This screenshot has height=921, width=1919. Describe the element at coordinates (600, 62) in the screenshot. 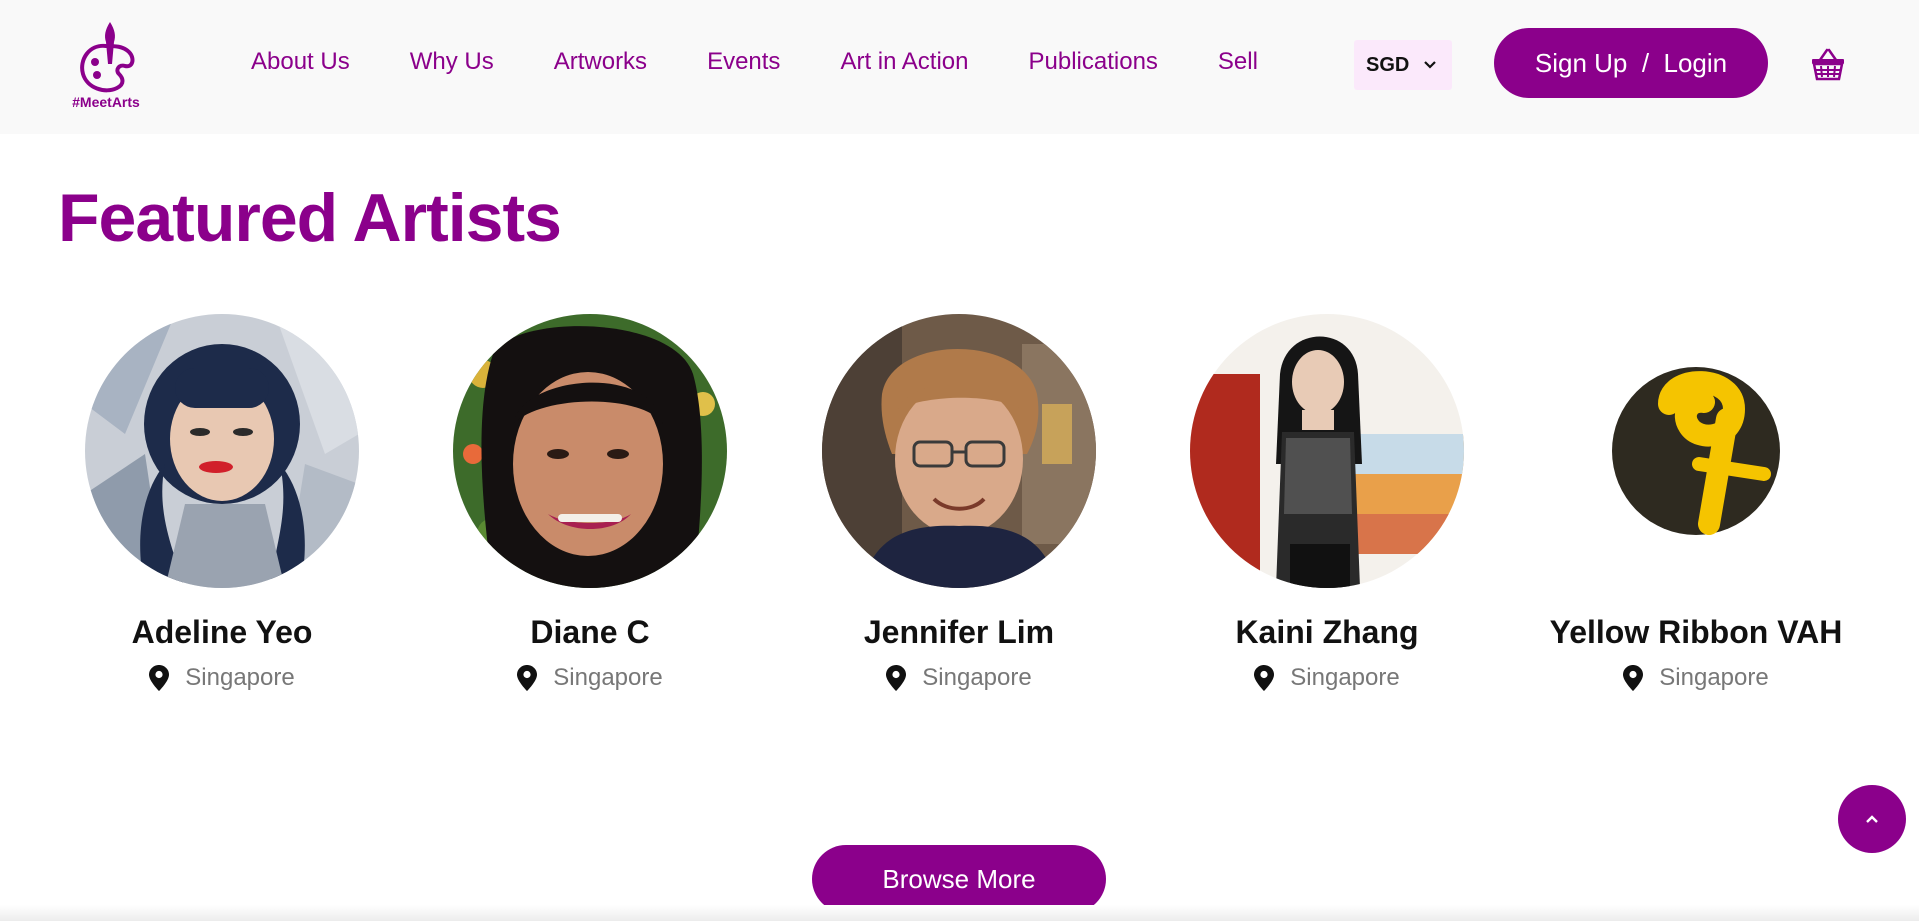

I see `nav-artworks: Artworks` at that location.